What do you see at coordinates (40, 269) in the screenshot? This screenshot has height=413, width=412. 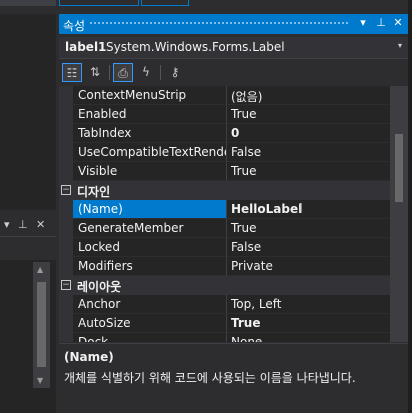 I see `scroll-up-icon: ▲` at bounding box center [40, 269].